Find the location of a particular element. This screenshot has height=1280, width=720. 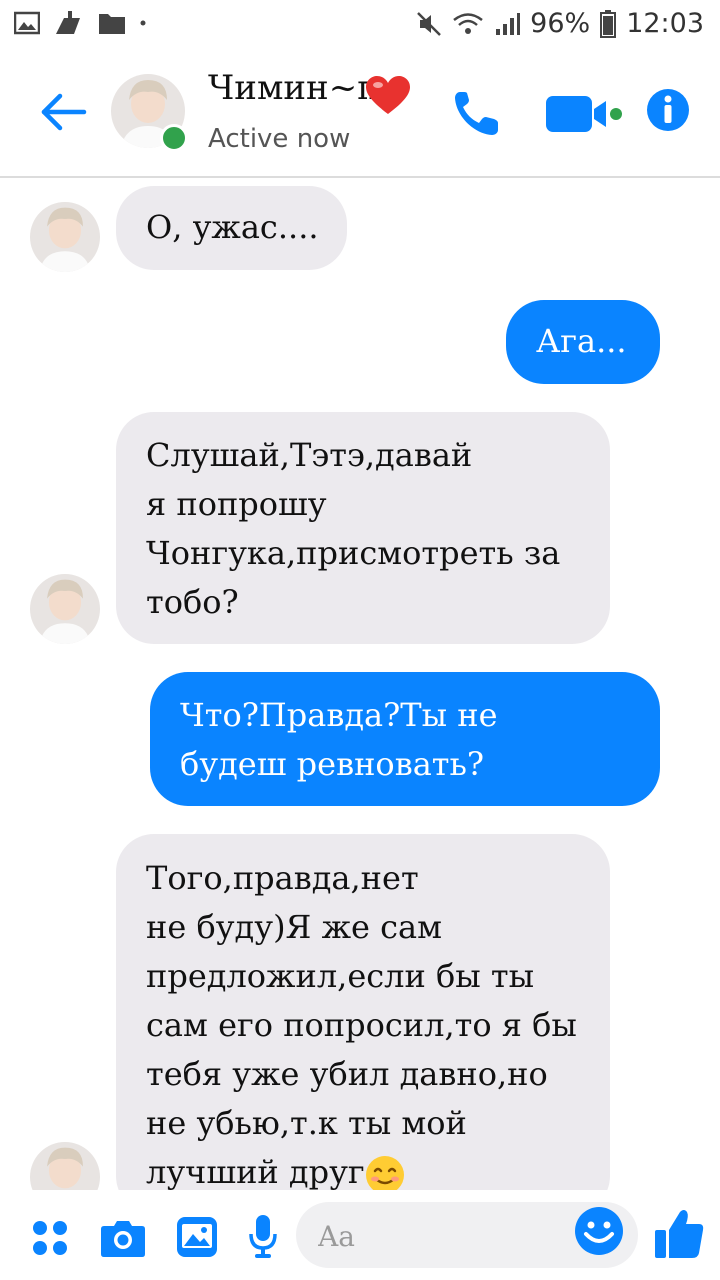

clock: 12:03 is located at coordinates (665, 23).